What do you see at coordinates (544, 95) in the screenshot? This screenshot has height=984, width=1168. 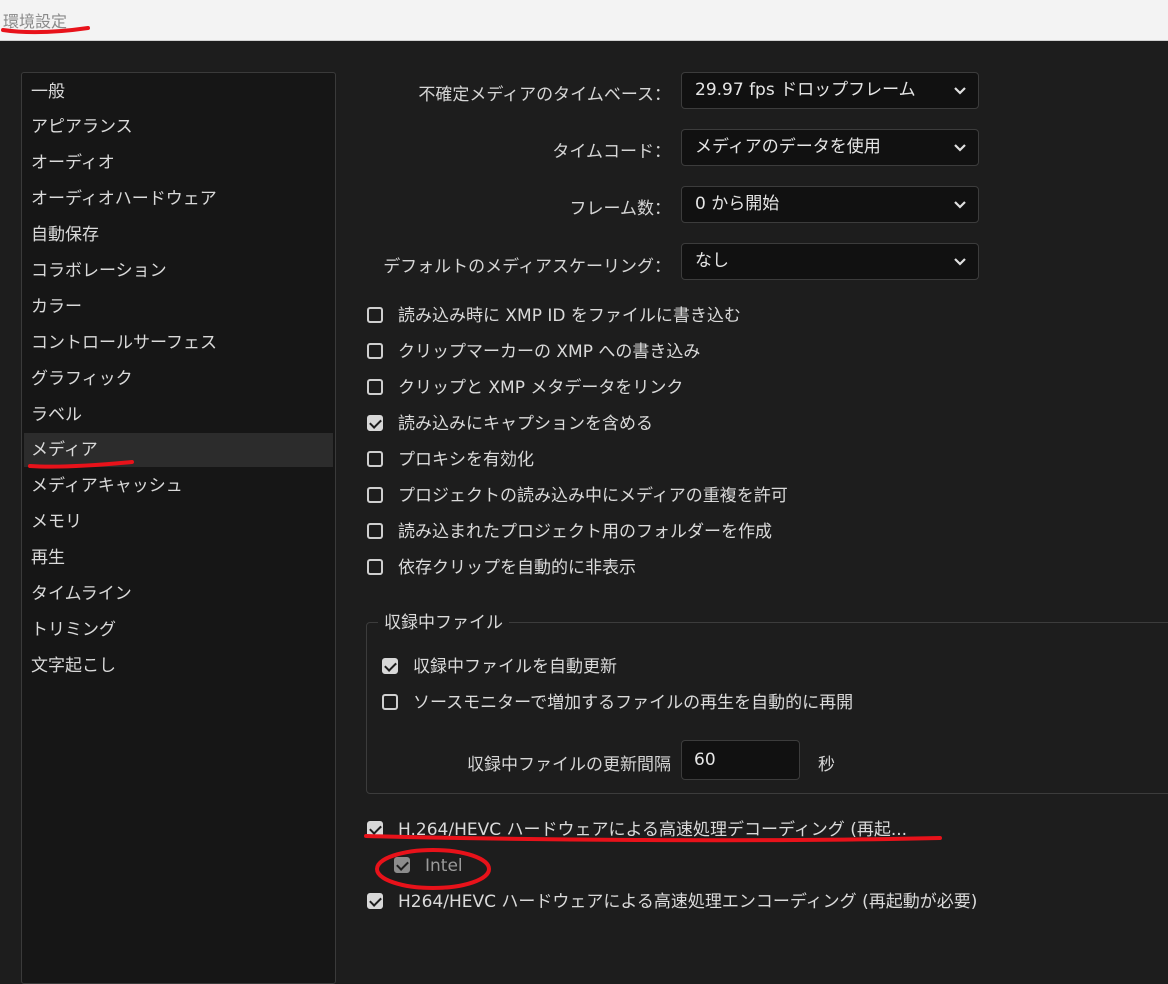 I see `timebase-label: 不確定メディアのタイムベース：` at bounding box center [544, 95].